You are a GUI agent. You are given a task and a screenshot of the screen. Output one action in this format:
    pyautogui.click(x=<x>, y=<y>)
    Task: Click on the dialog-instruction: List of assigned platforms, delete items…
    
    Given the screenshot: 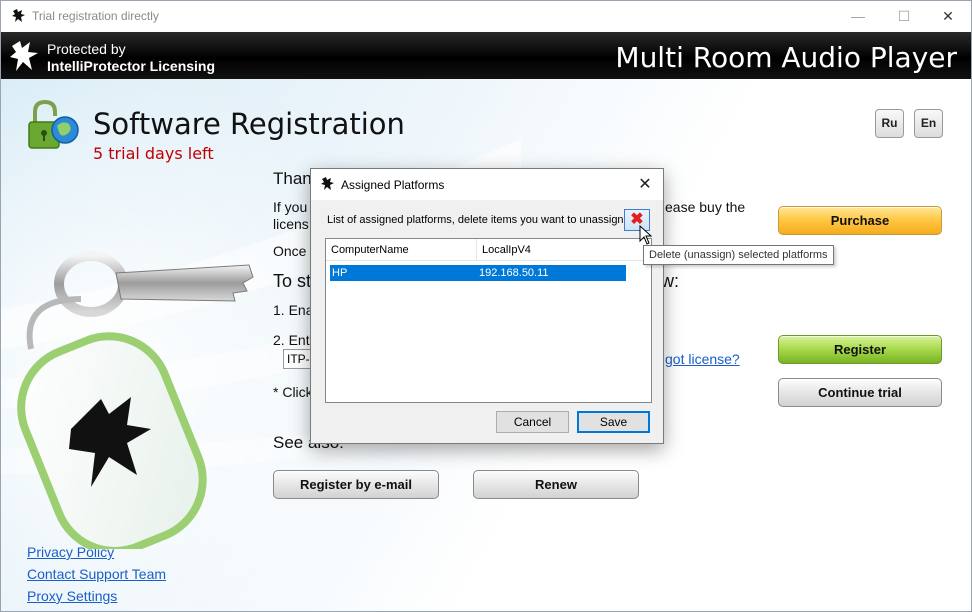 What is the action you would take?
    pyautogui.click(x=475, y=220)
    